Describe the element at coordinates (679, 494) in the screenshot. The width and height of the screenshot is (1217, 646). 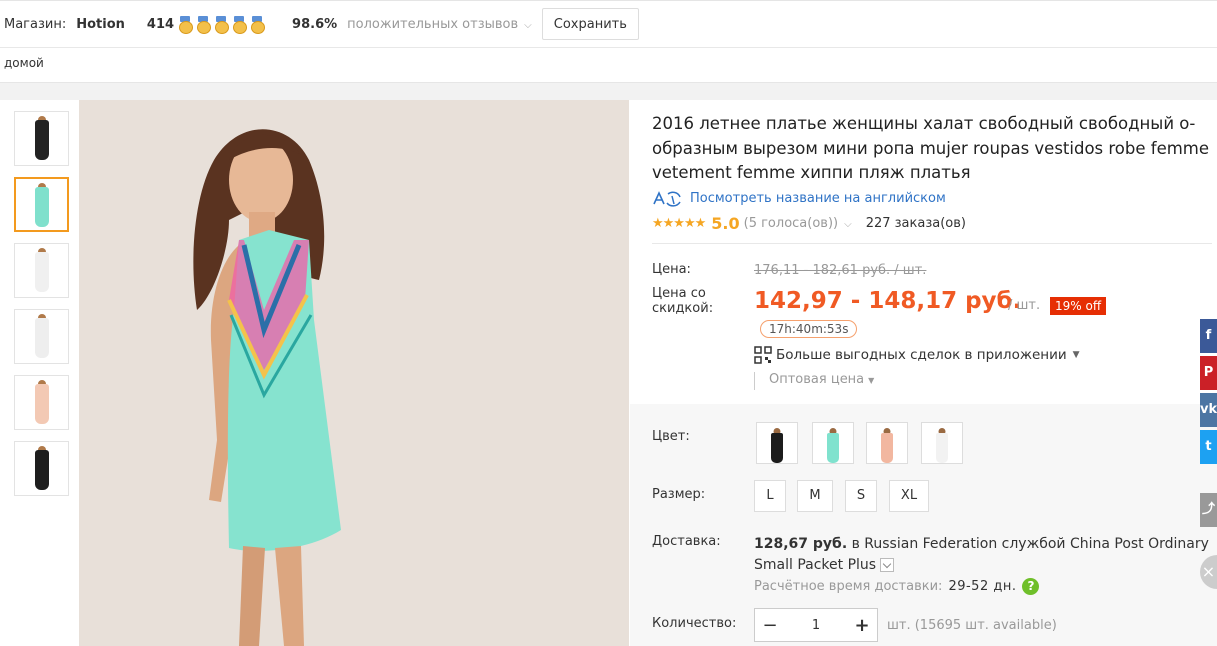
I see `size-label: Размер:` at that location.